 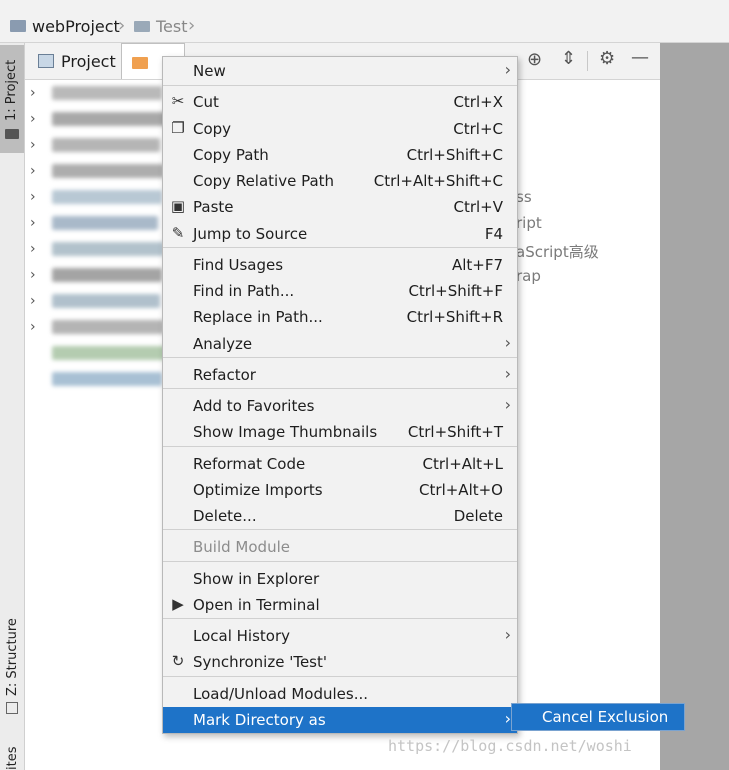 What do you see at coordinates (340, 490) in the screenshot?
I see `menu-item-optimize-imports: Optimize Imports Ctrl+Alt+O` at bounding box center [340, 490].